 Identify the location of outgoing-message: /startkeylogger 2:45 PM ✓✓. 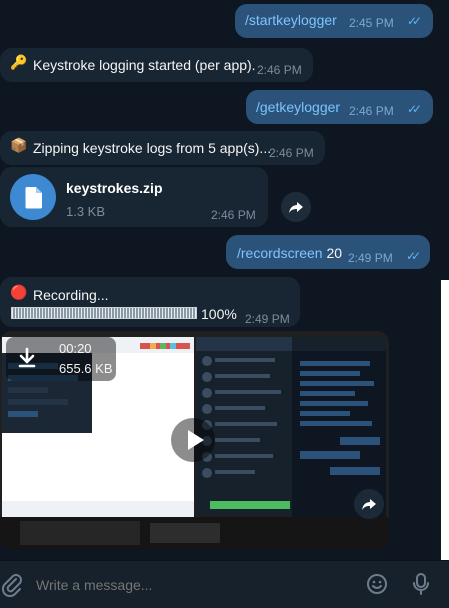
(334, 21).